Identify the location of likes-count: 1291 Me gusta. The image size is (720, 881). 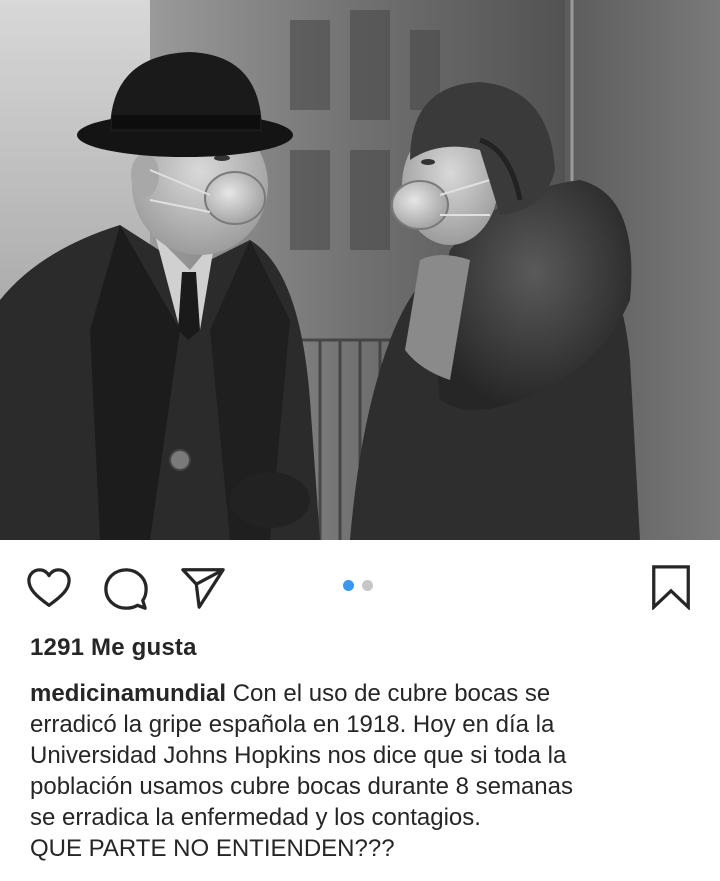
(113, 648).